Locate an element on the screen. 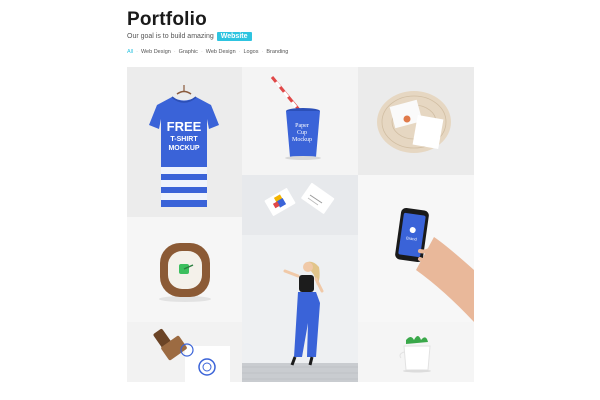 The image size is (600, 400). website-badge: Website is located at coordinates (234, 36).